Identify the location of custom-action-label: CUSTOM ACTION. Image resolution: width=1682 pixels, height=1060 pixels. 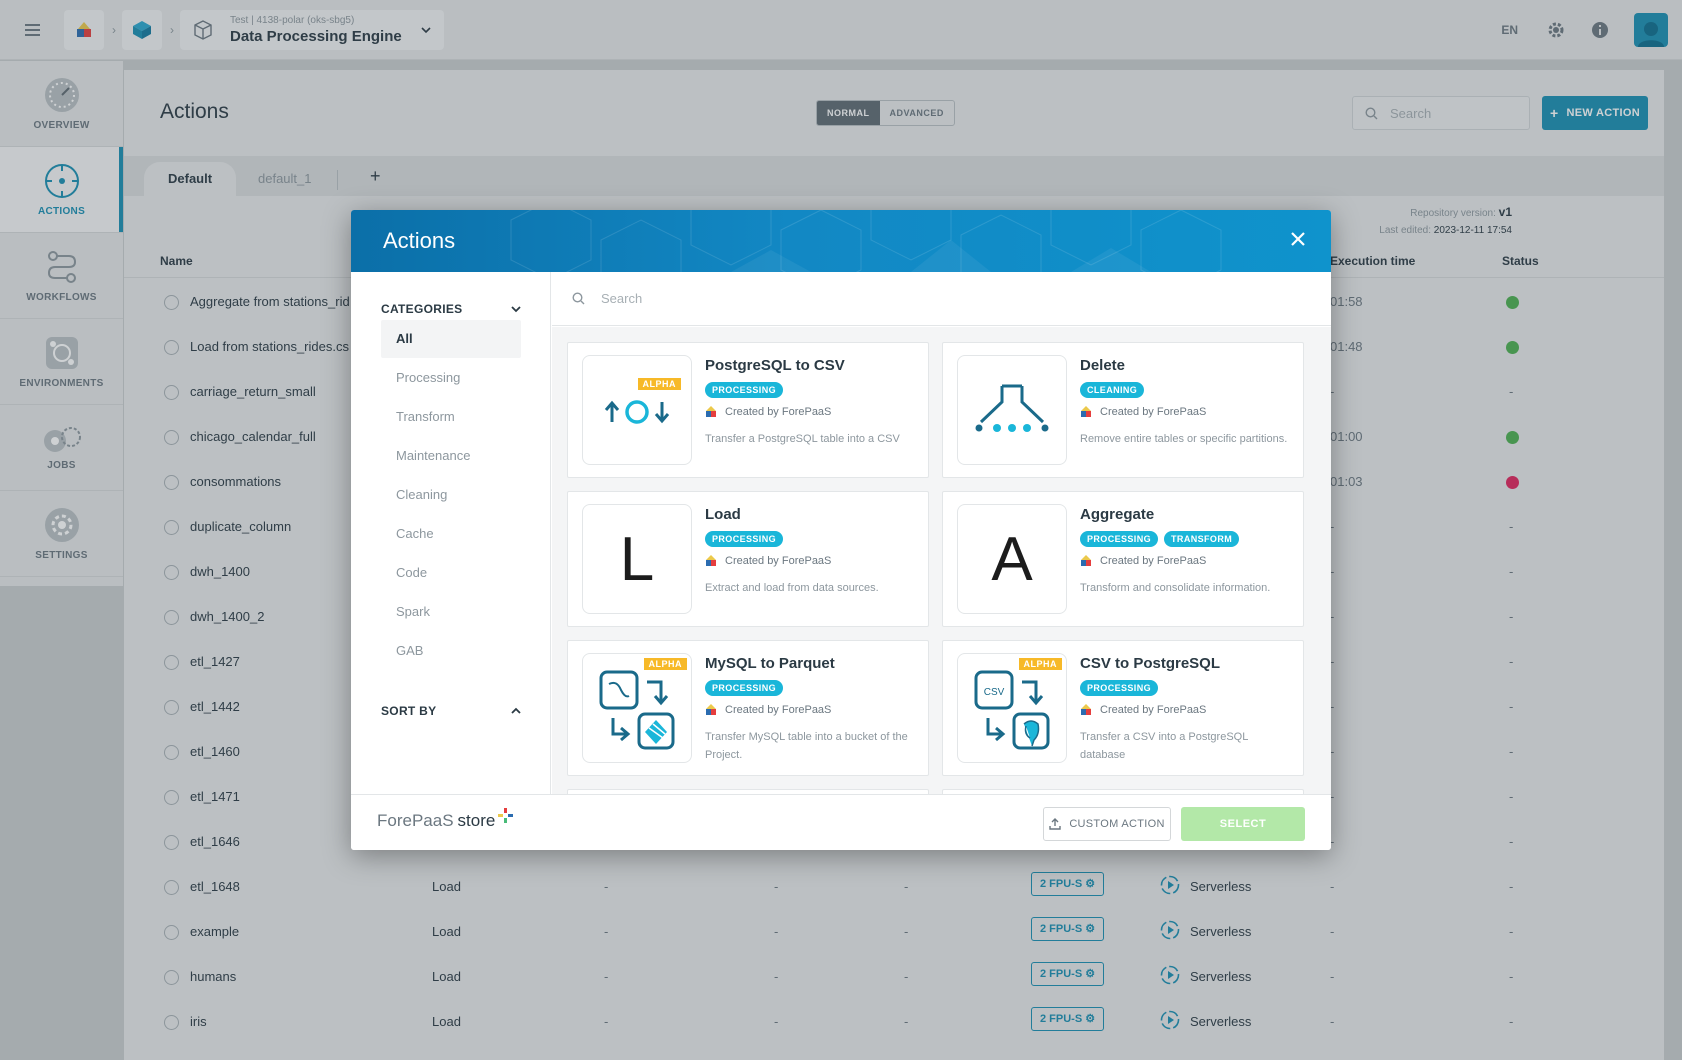
(1117, 824).